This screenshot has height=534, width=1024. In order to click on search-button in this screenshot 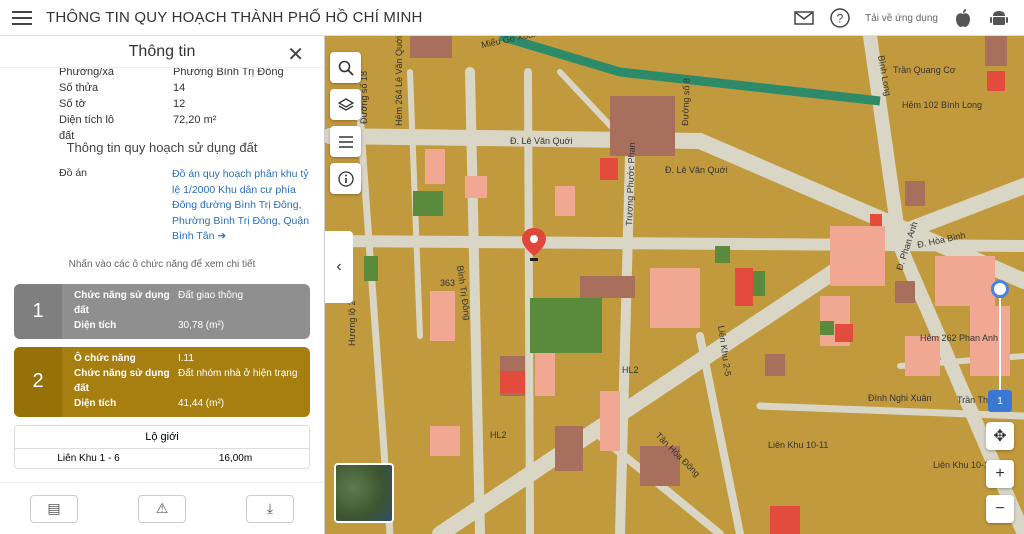, I will do `click(345, 67)`.